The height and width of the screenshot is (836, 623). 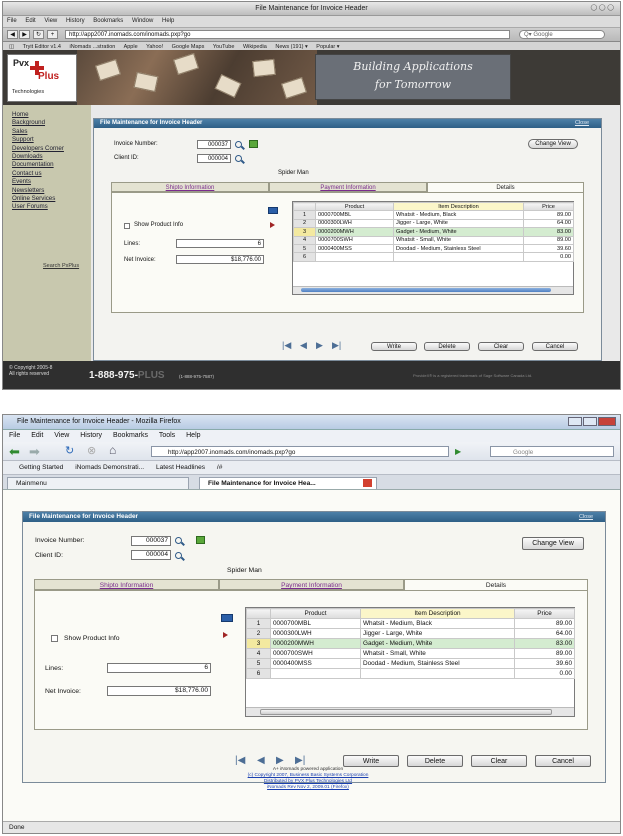 I want to click on search-pxplus-link: Search PxPlus, so click(x=61, y=266).